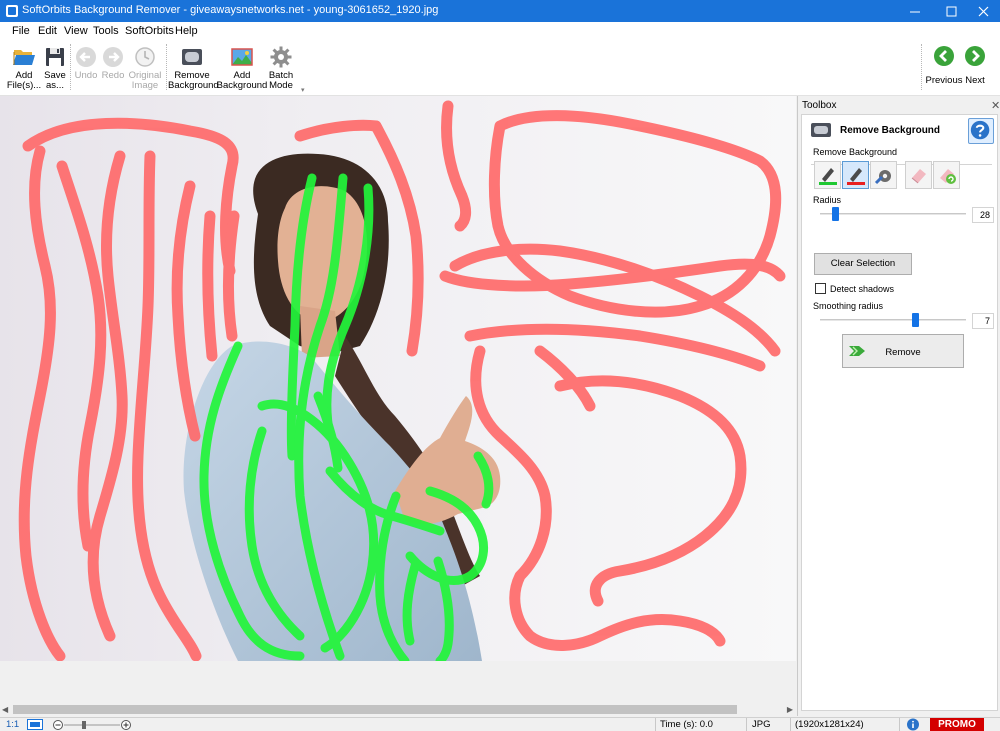 This screenshot has width=1000, height=731. What do you see at coordinates (975, 56) in the screenshot?
I see `arrow-right-icon` at bounding box center [975, 56].